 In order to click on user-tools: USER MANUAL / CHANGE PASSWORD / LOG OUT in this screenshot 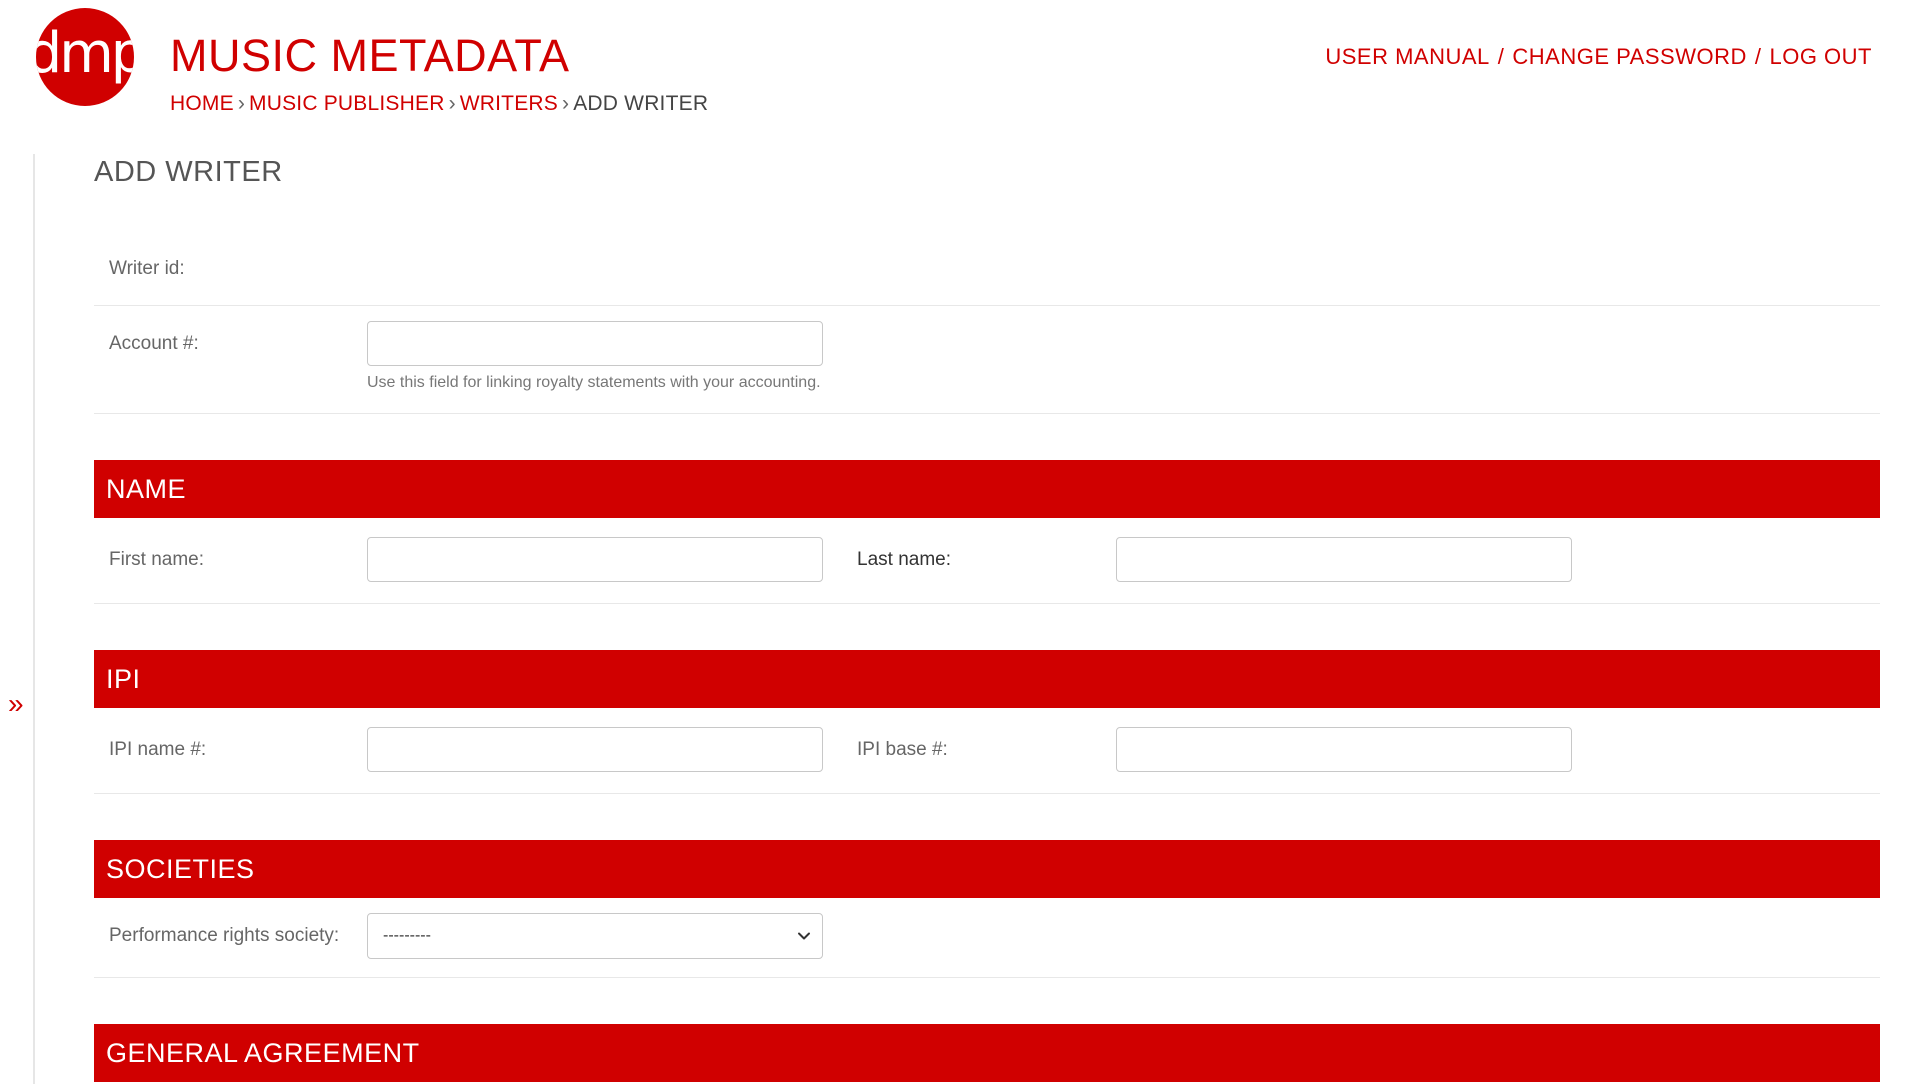, I will do `click(1598, 57)`.